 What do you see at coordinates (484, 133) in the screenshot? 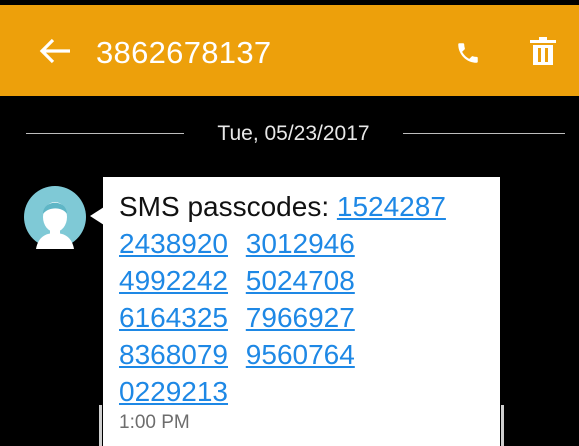
I see `divider-line-right` at bounding box center [484, 133].